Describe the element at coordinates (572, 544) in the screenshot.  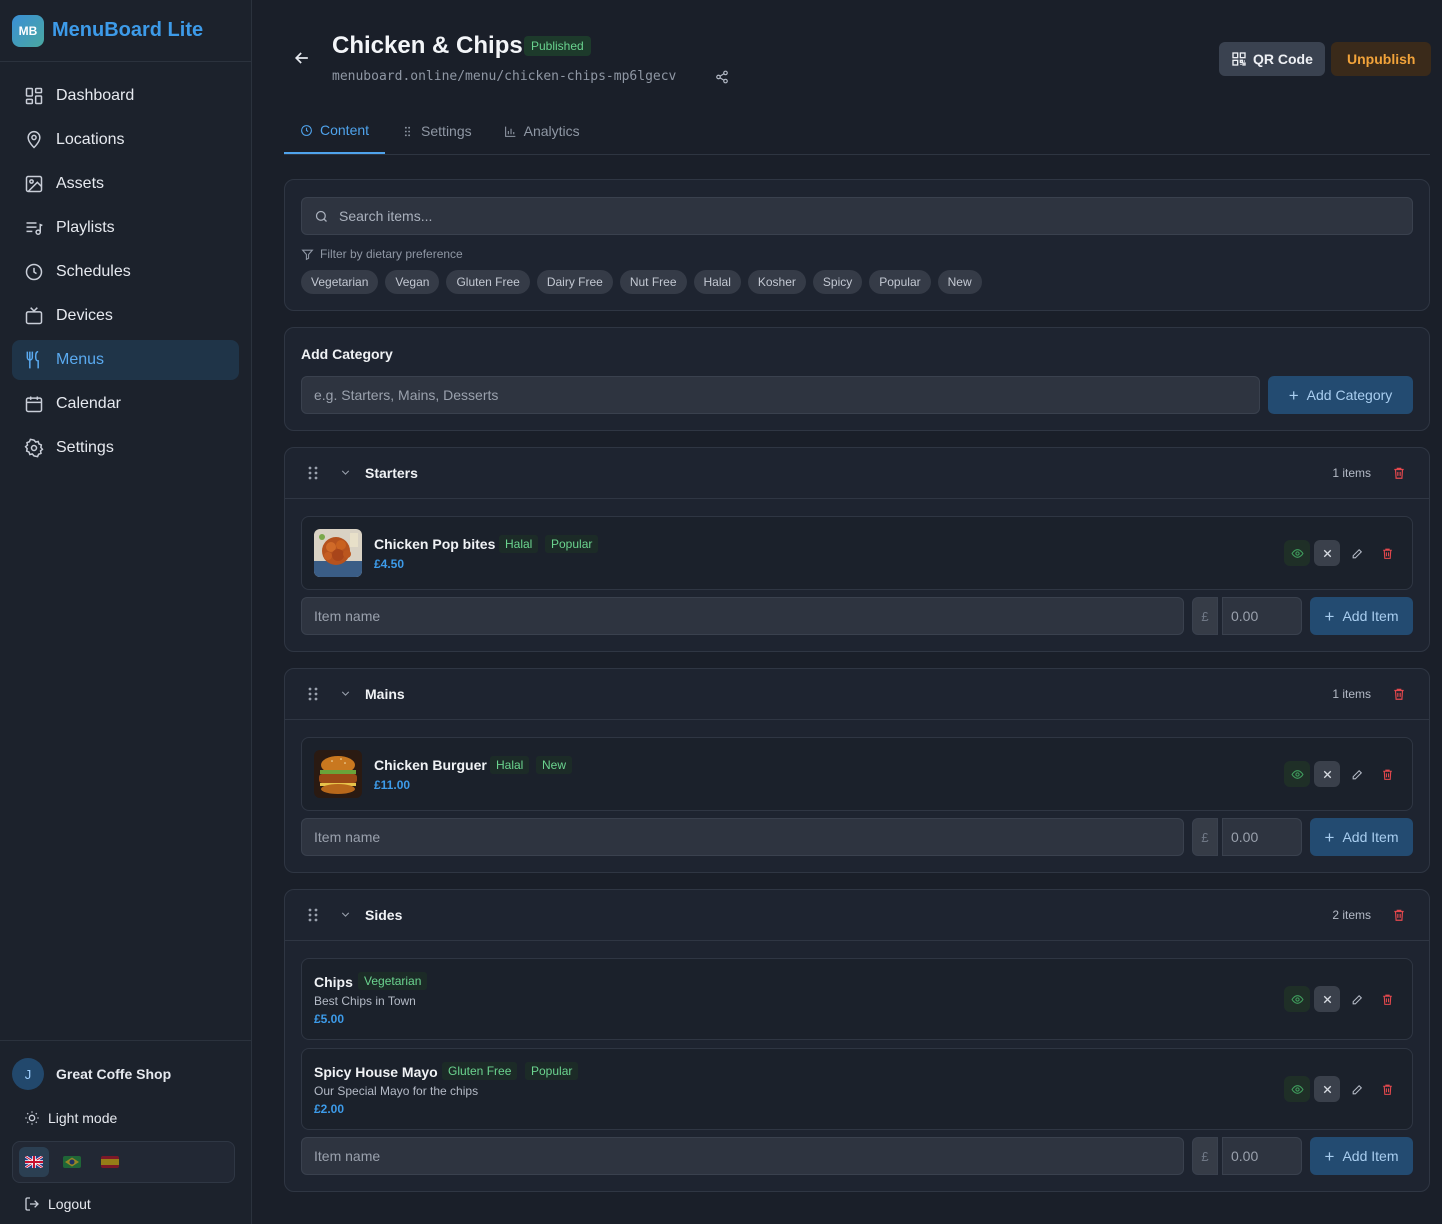
I see `tag-popular: Popular` at that location.